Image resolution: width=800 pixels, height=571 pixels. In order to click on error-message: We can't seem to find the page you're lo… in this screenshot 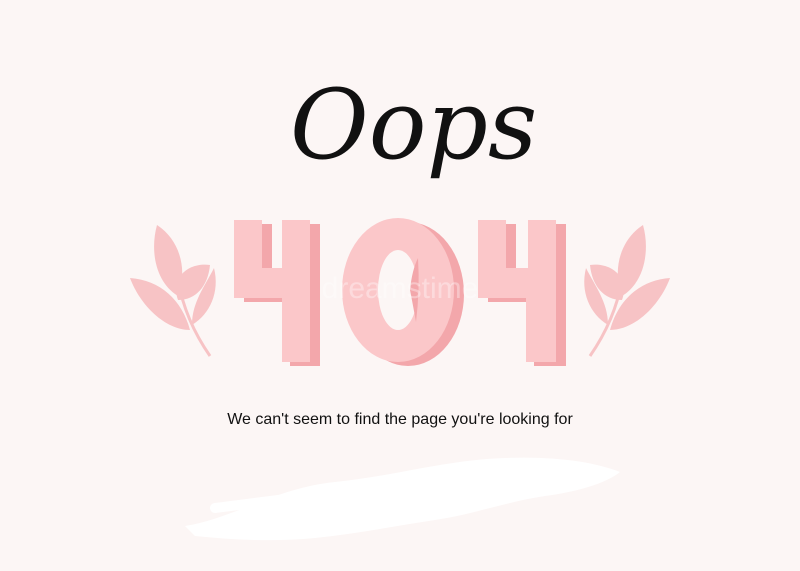, I will do `click(400, 419)`.